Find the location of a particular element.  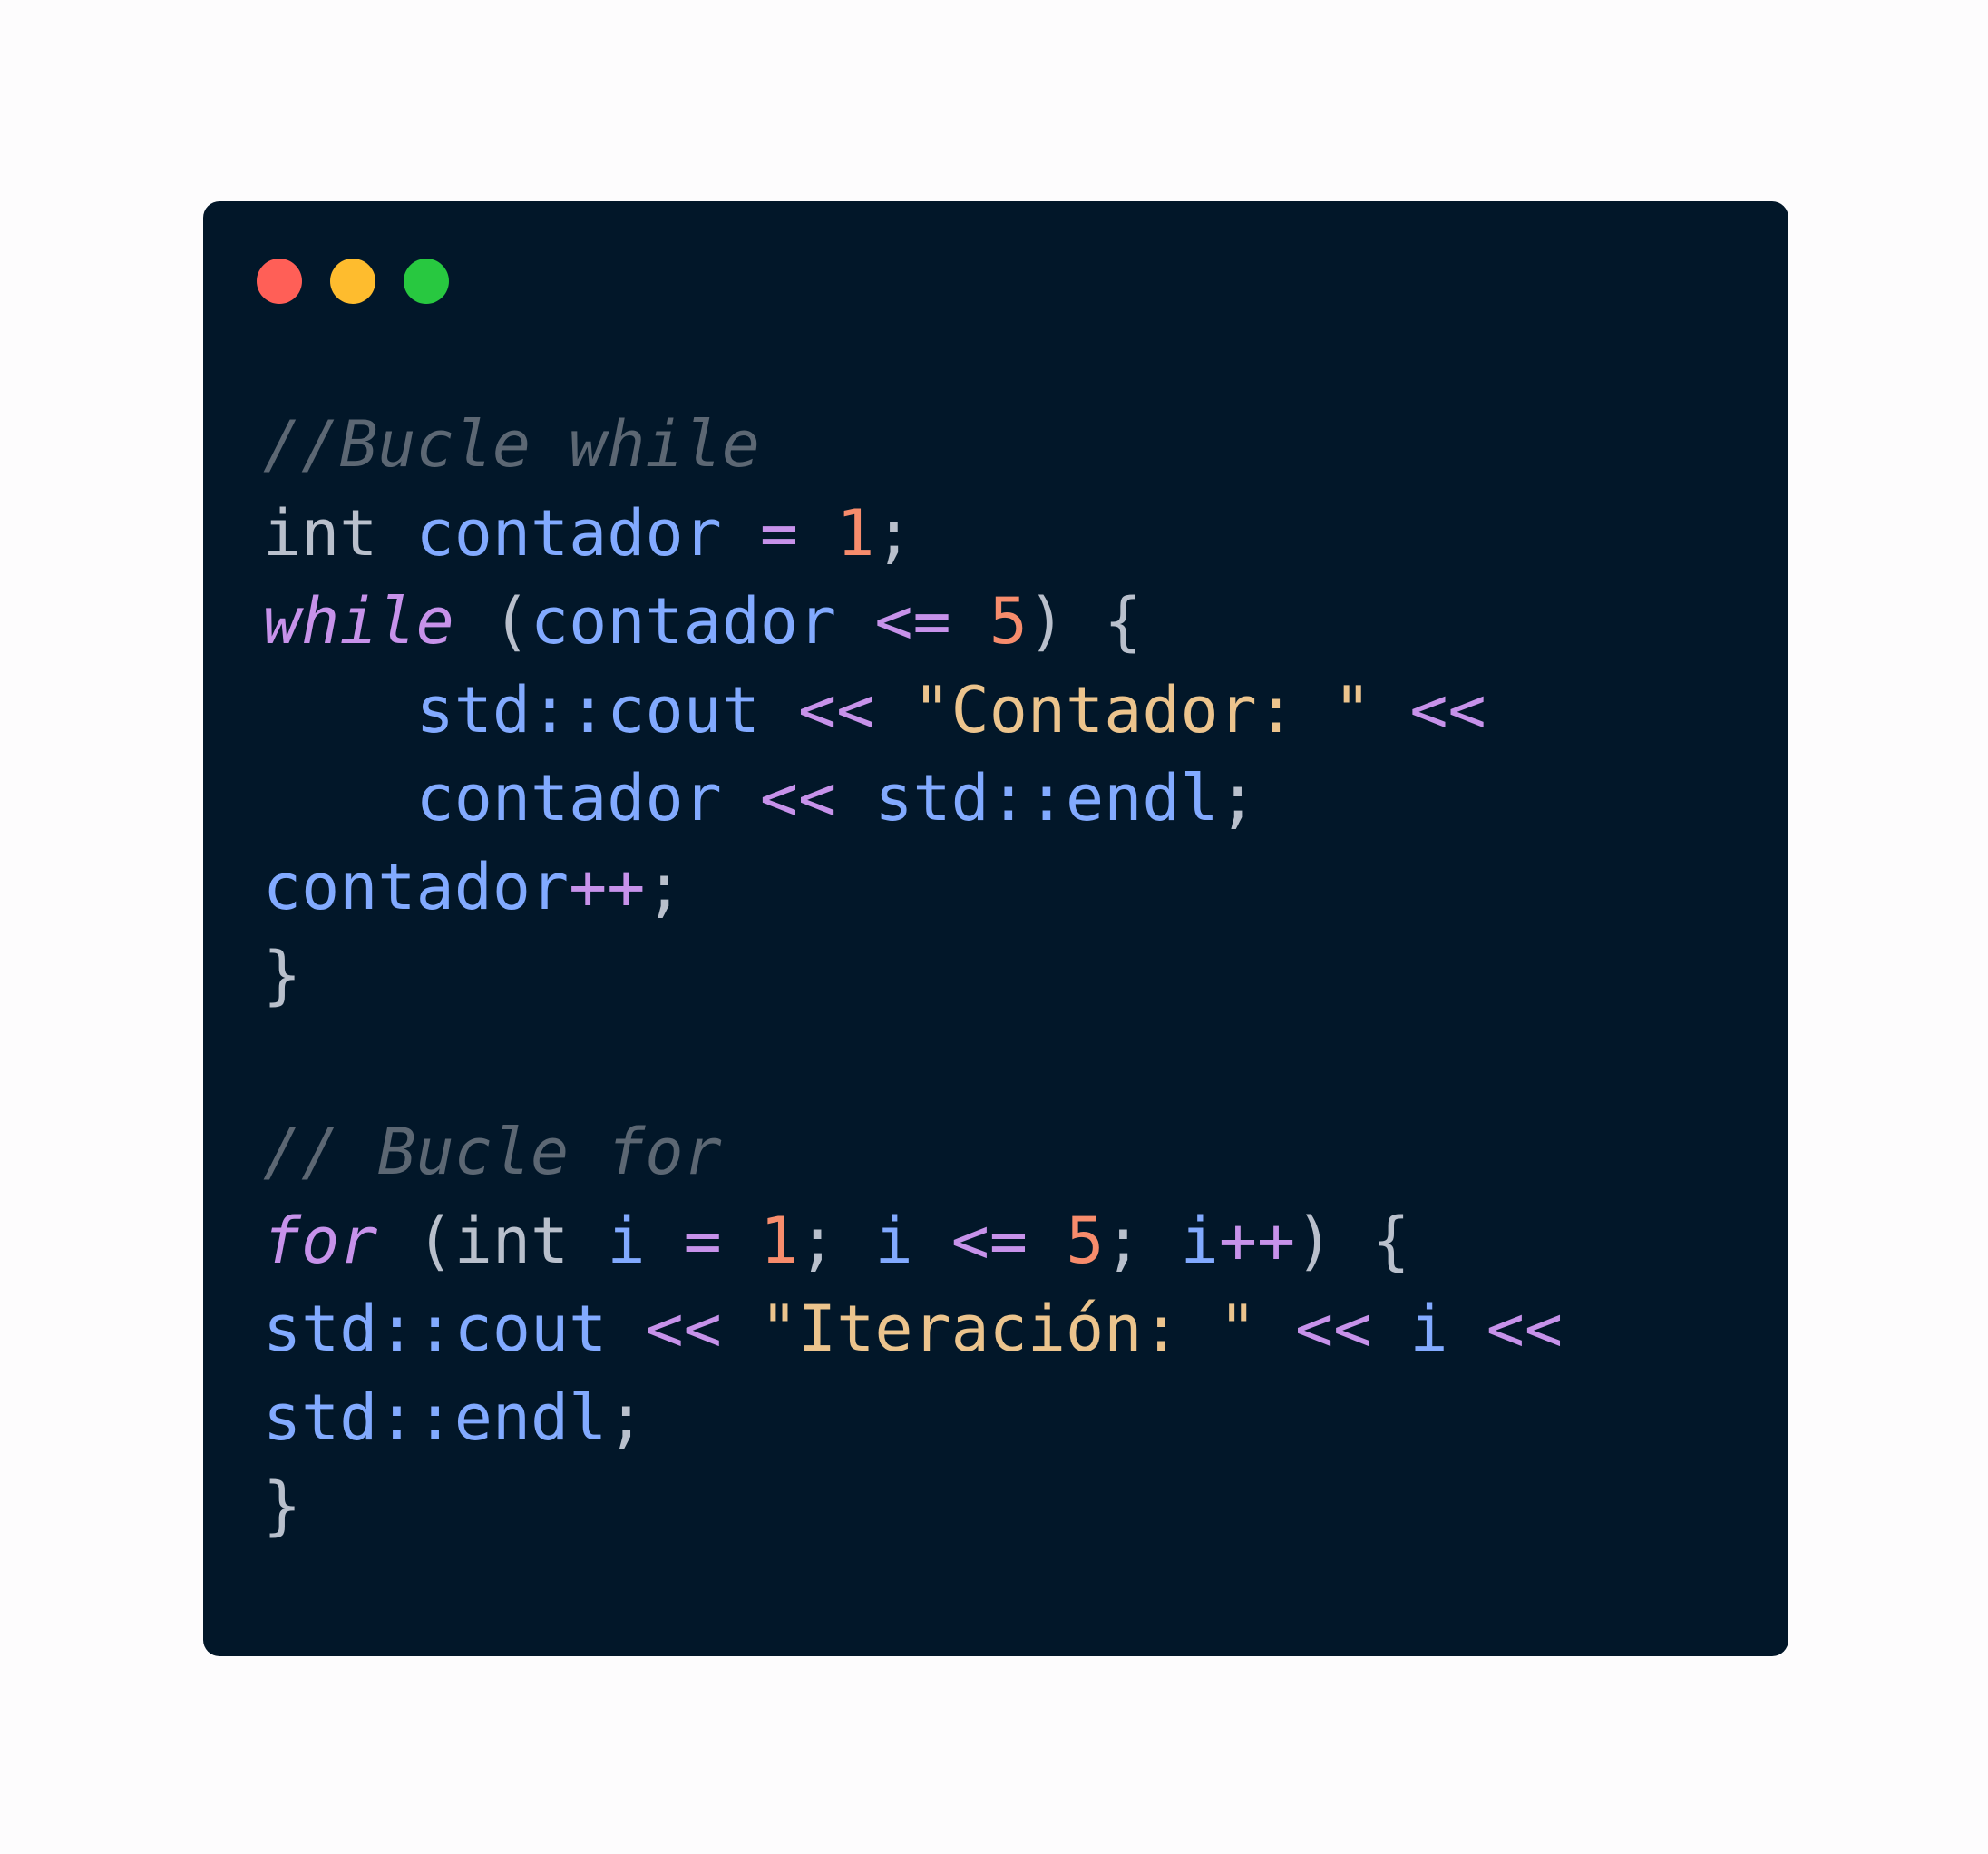

code-token-str: "Iteración: " is located at coordinates (1008, 1329).